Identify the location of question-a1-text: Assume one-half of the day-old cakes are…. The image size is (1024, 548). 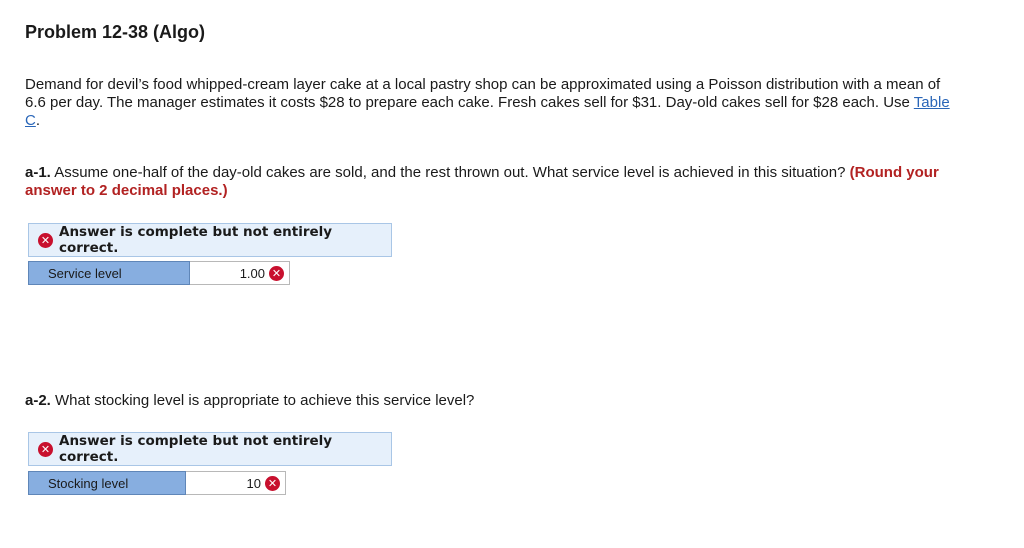
(450, 172).